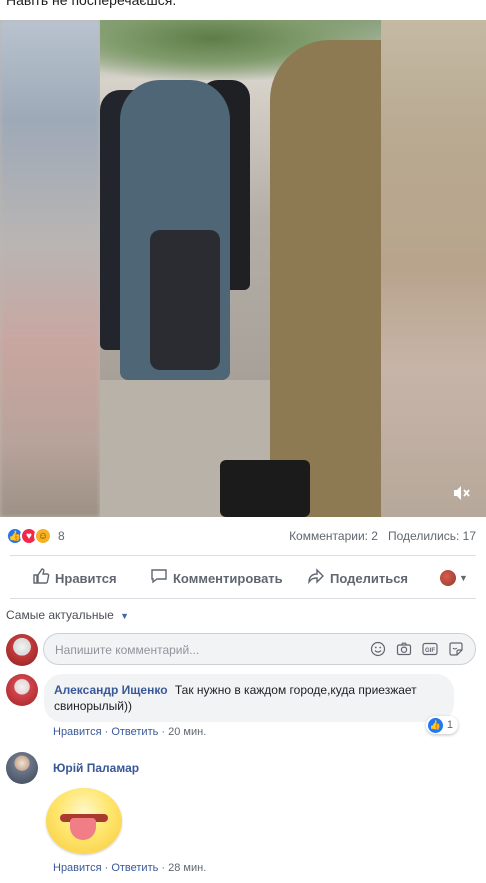 The height and width of the screenshot is (883, 486). Describe the element at coordinates (449, 725) in the screenshot. I see `comment-like-count: 1` at that location.